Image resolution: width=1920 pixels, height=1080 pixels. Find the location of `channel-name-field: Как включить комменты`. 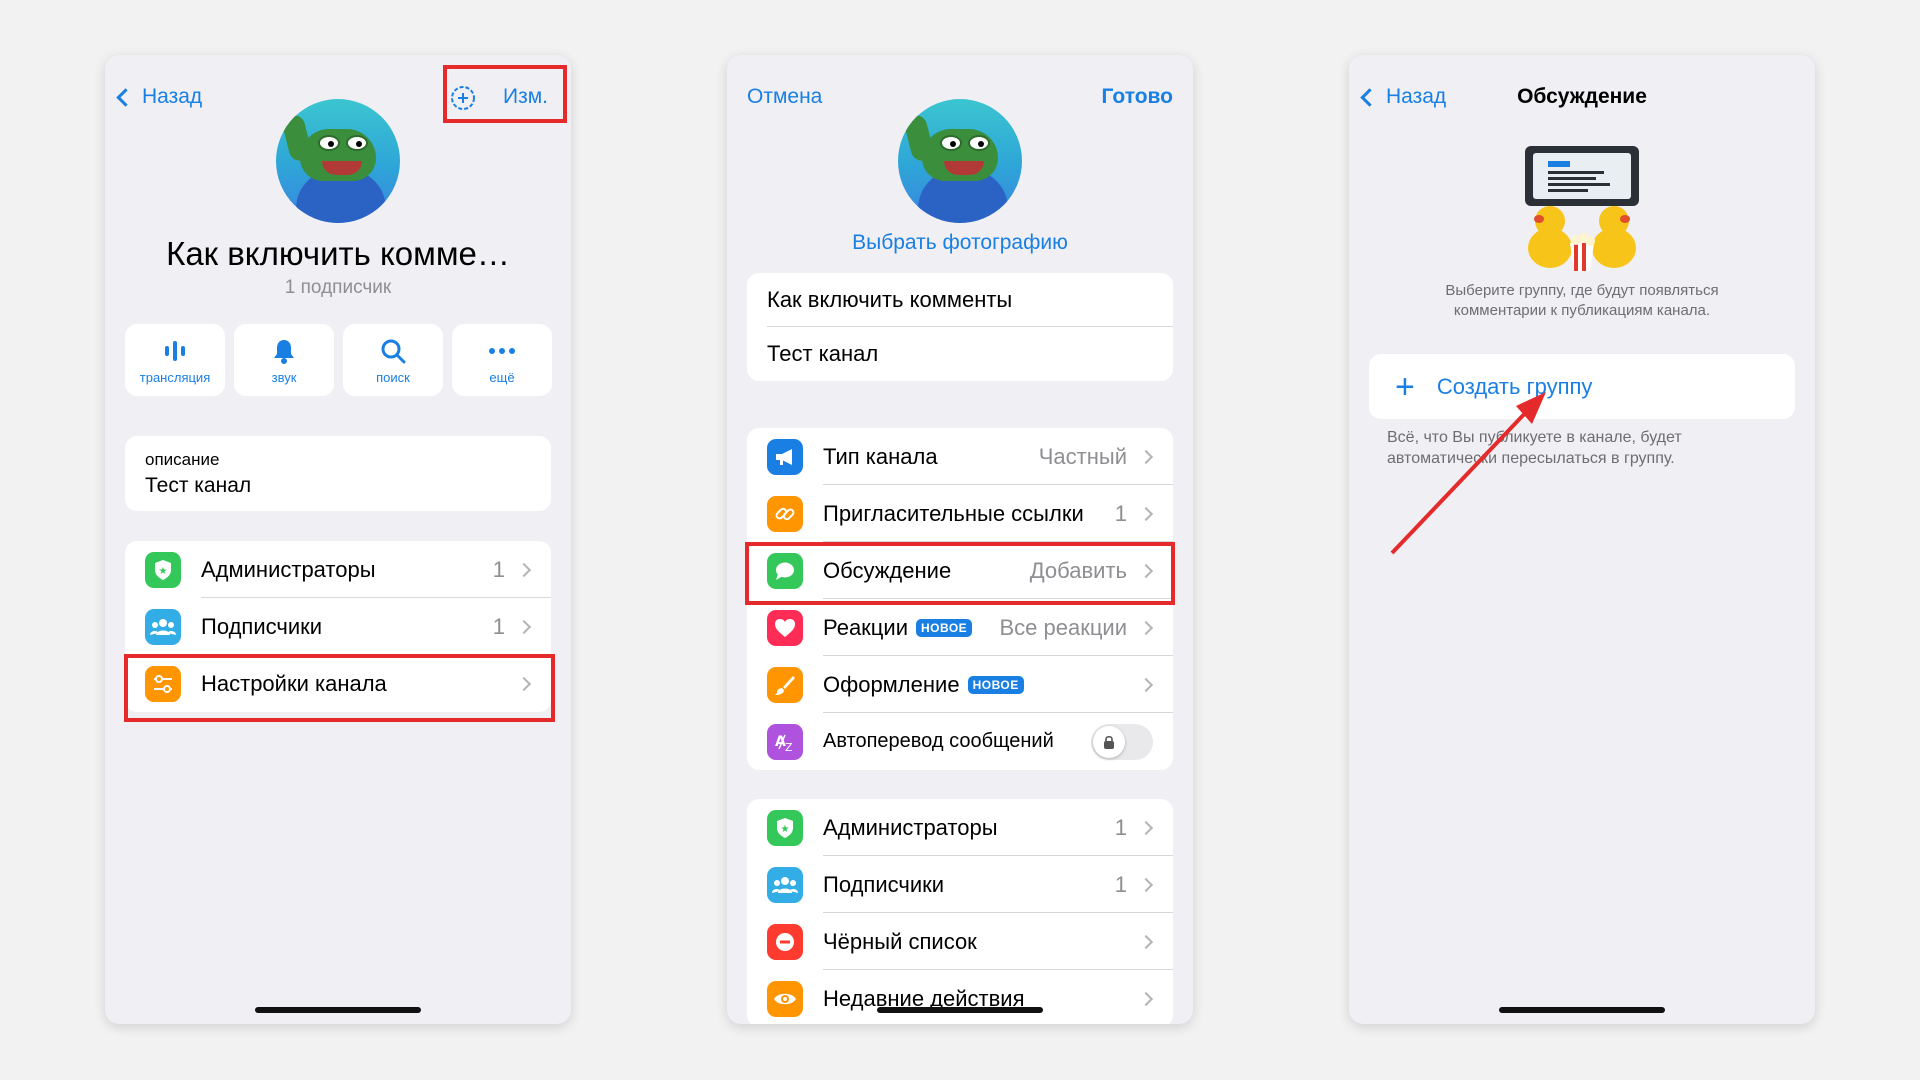

channel-name-field: Как включить комменты is located at coordinates (960, 300).